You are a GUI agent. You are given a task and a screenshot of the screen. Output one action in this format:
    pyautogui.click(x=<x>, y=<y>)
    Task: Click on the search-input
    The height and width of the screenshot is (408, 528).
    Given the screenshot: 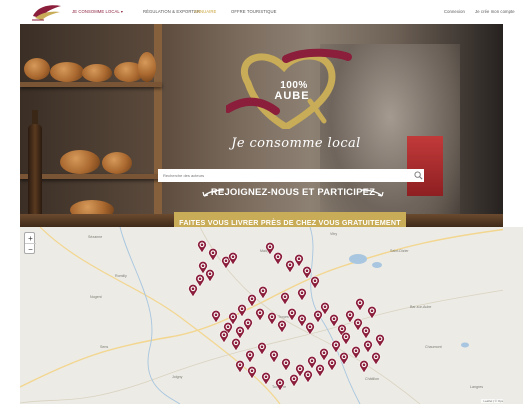 What is the action you would take?
    pyautogui.click(x=291, y=175)
    